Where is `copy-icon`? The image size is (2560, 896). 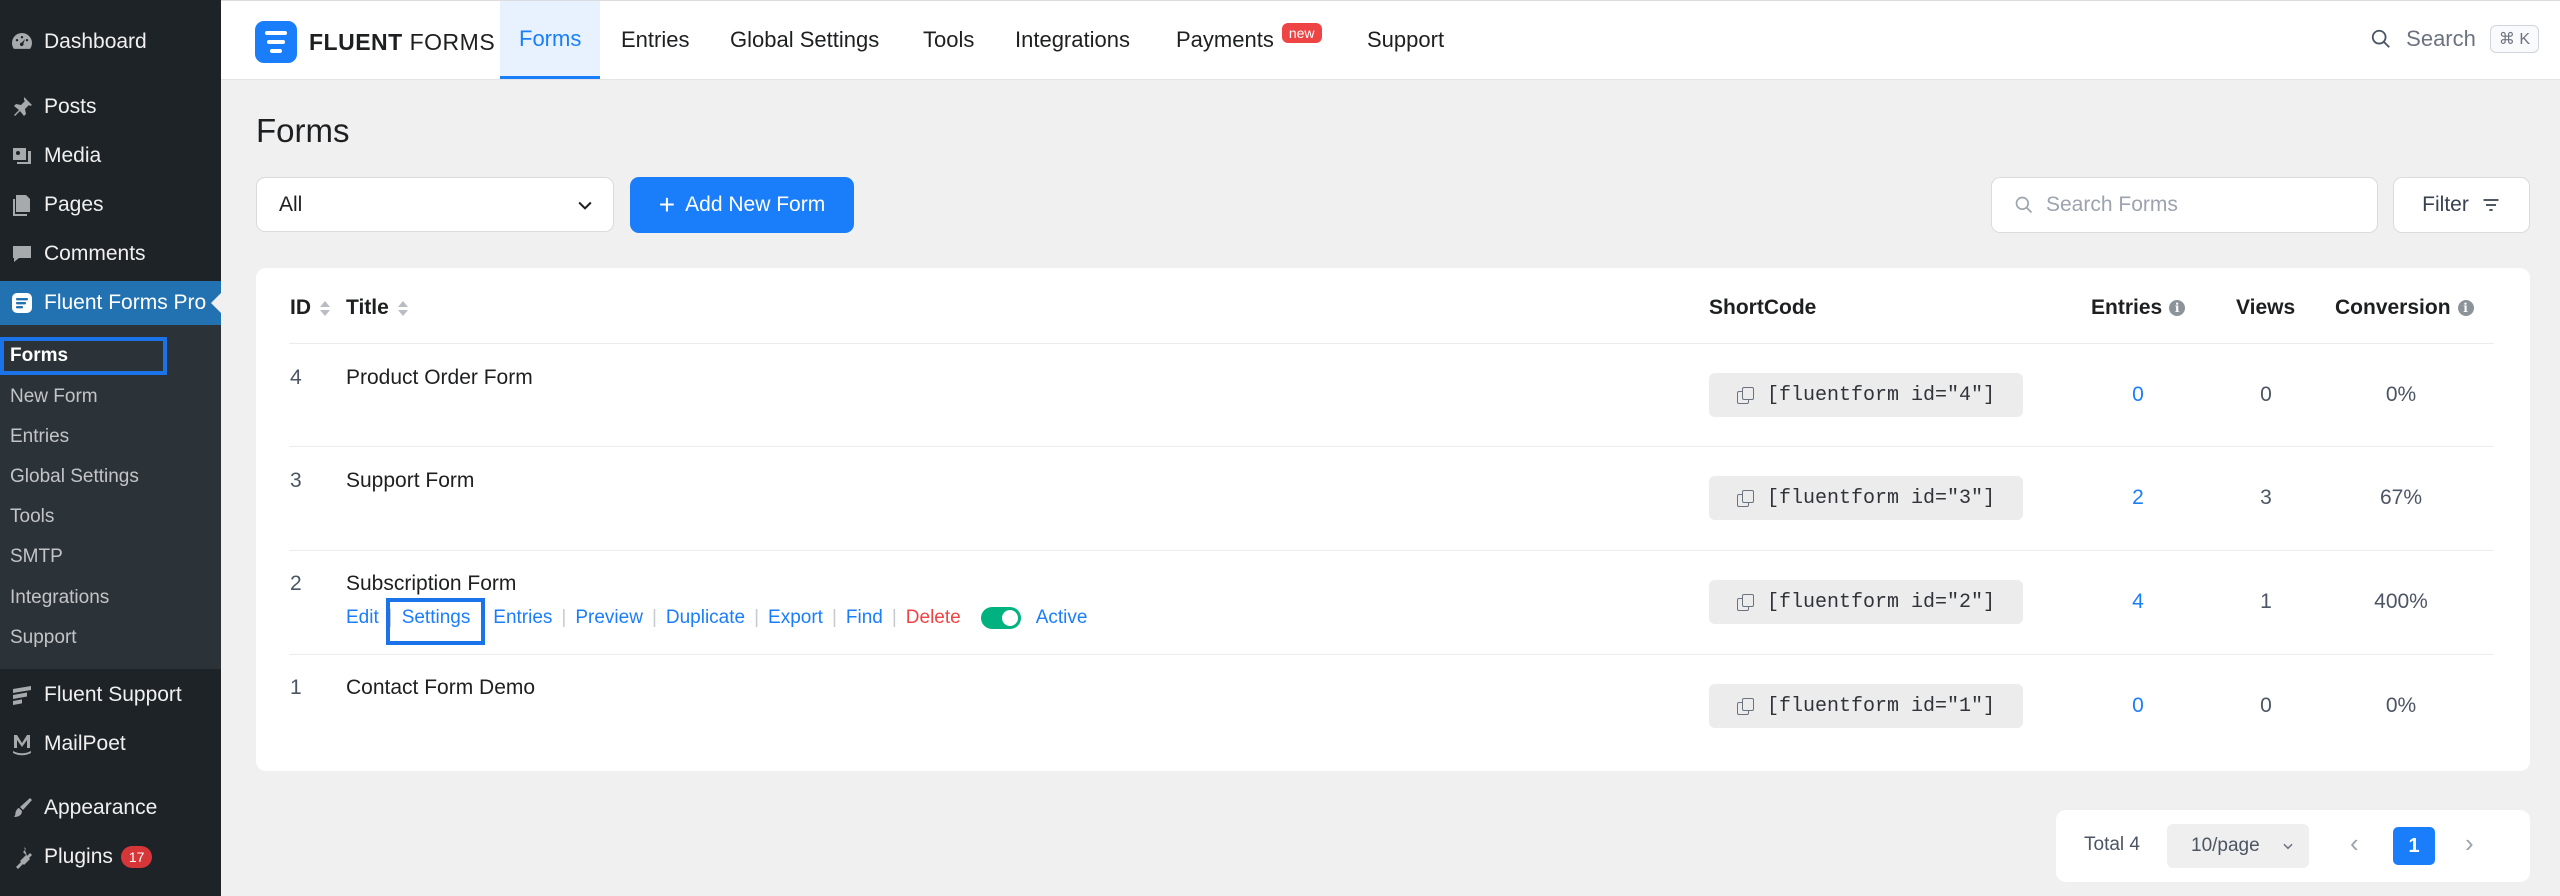 copy-icon is located at coordinates (1745, 706).